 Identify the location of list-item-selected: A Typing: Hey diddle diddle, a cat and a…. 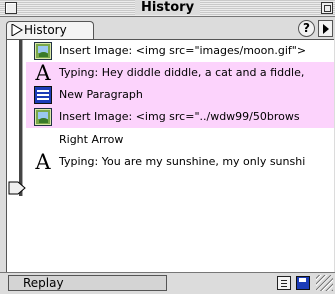
(180, 73).